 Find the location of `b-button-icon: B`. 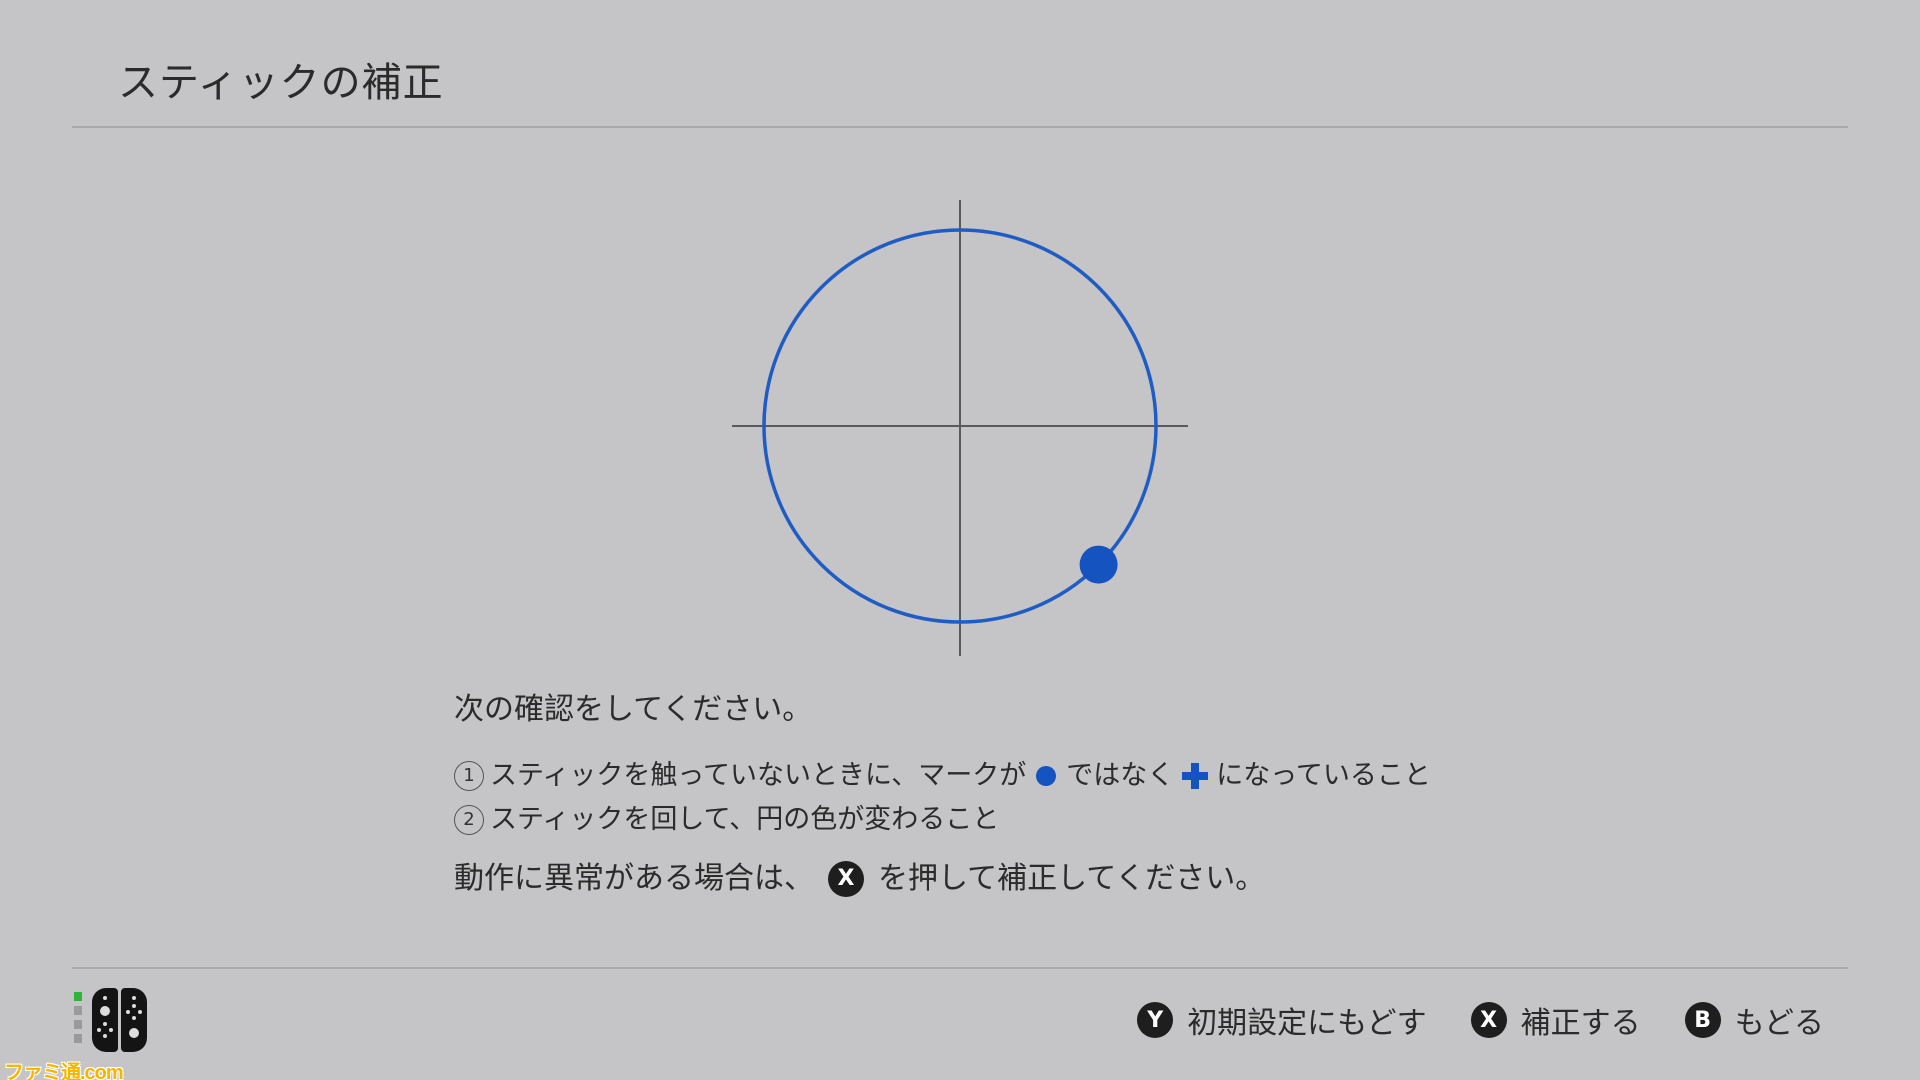

b-button-icon: B is located at coordinates (1702, 1020).